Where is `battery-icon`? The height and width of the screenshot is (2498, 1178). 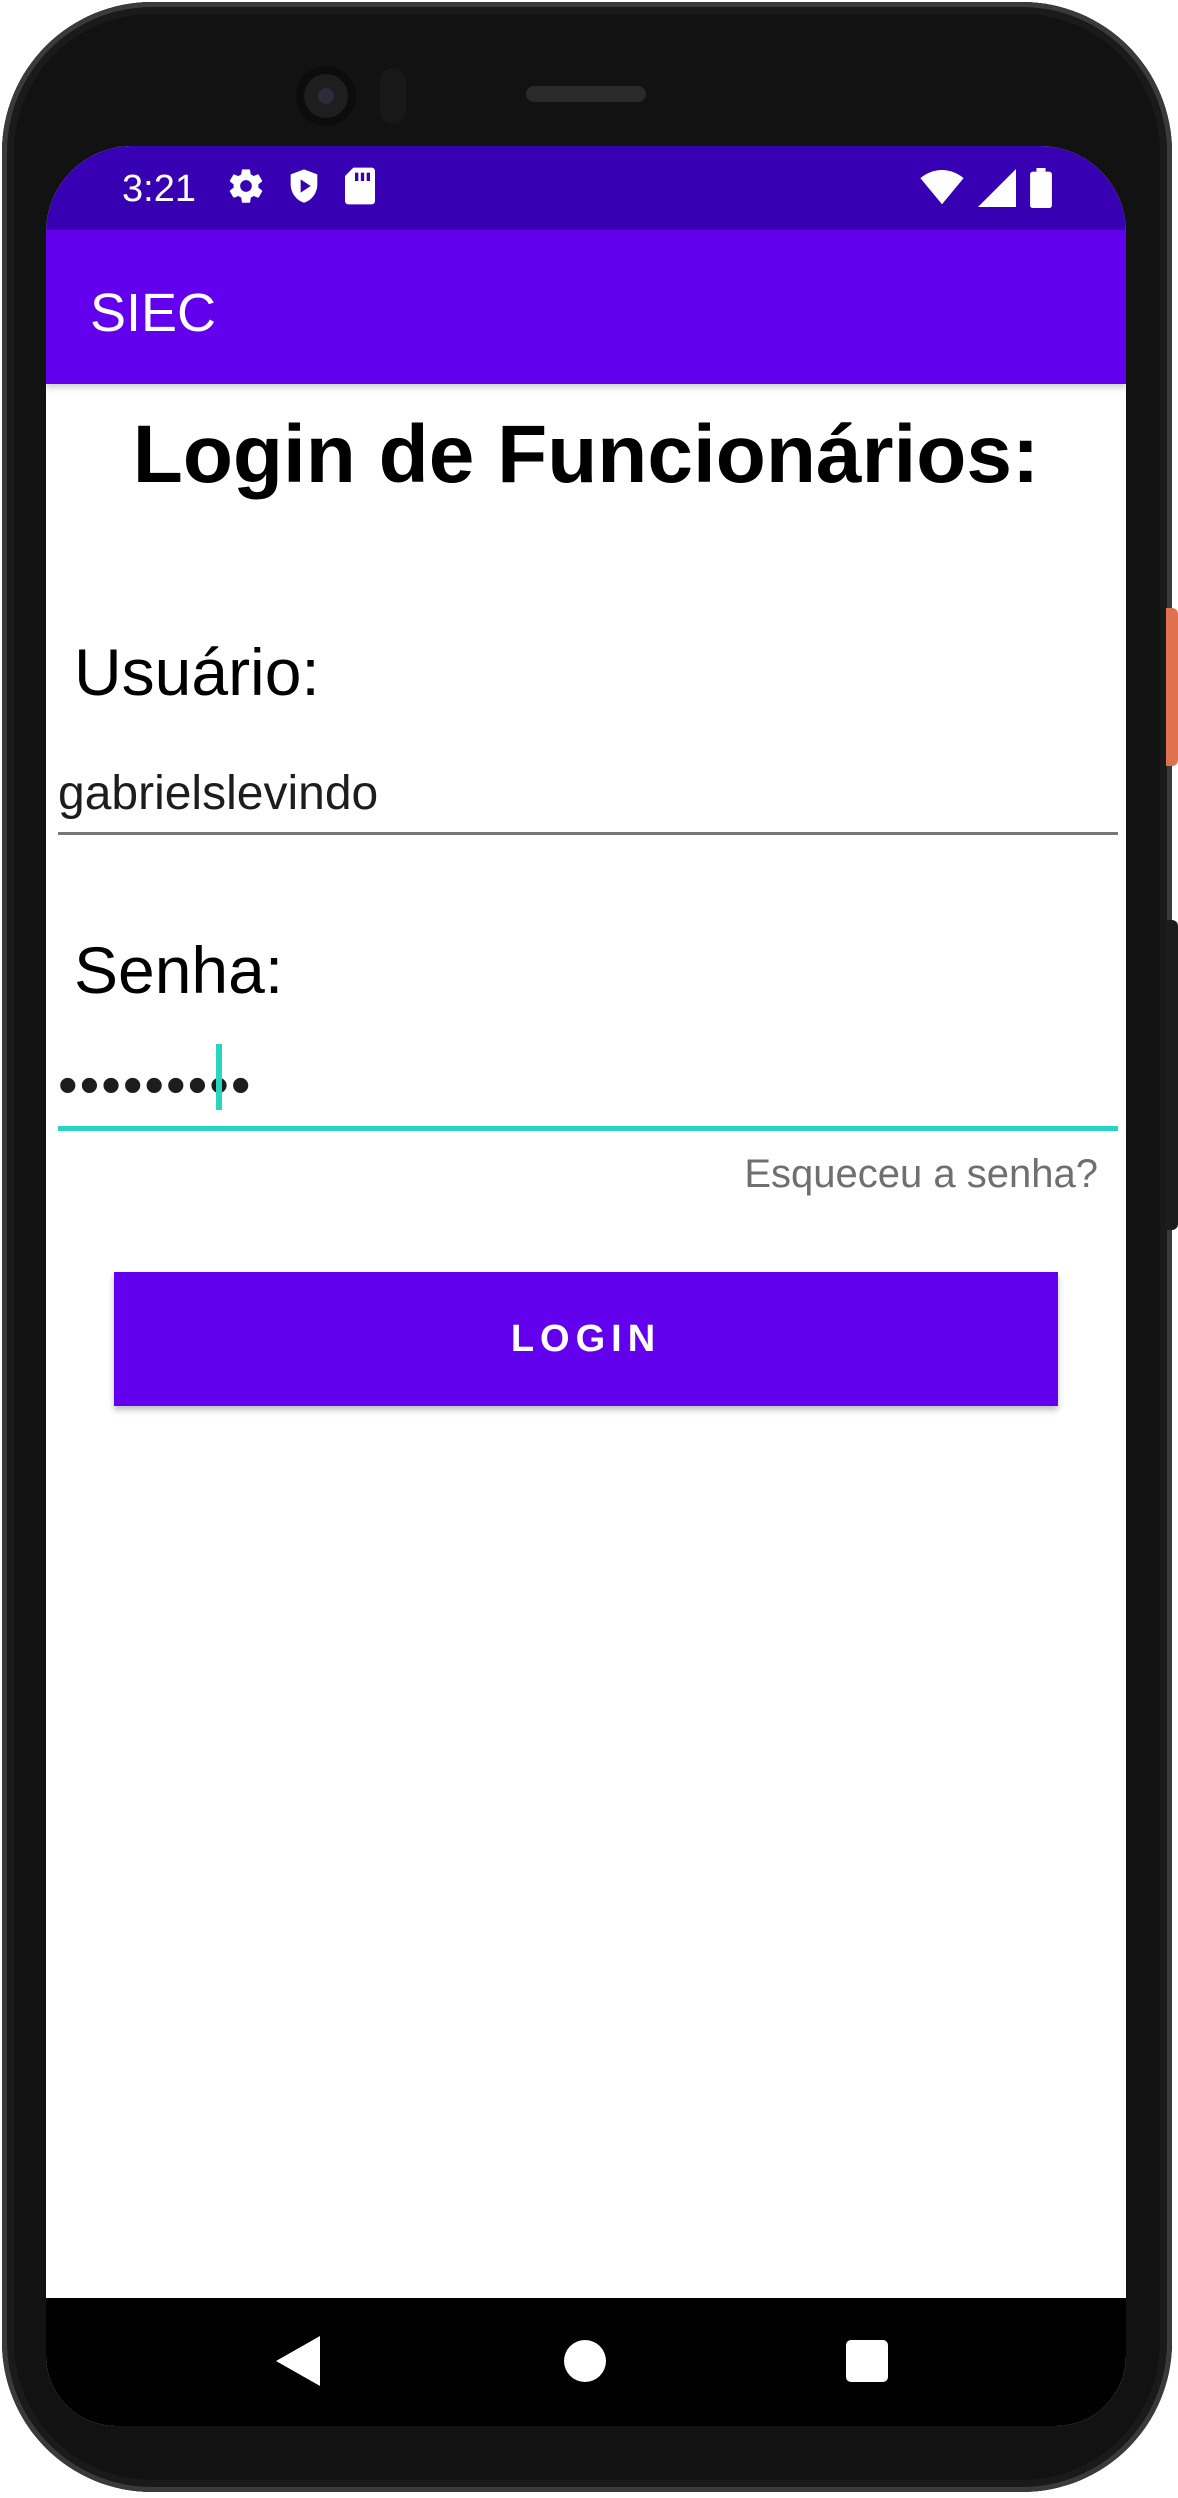 battery-icon is located at coordinates (1041, 190).